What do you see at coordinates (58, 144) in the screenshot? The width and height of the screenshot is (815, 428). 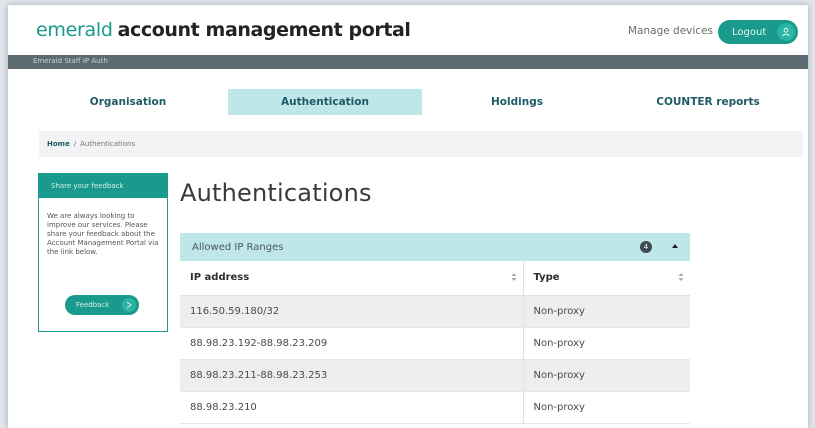 I see `breadcrumb-home: Home` at bounding box center [58, 144].